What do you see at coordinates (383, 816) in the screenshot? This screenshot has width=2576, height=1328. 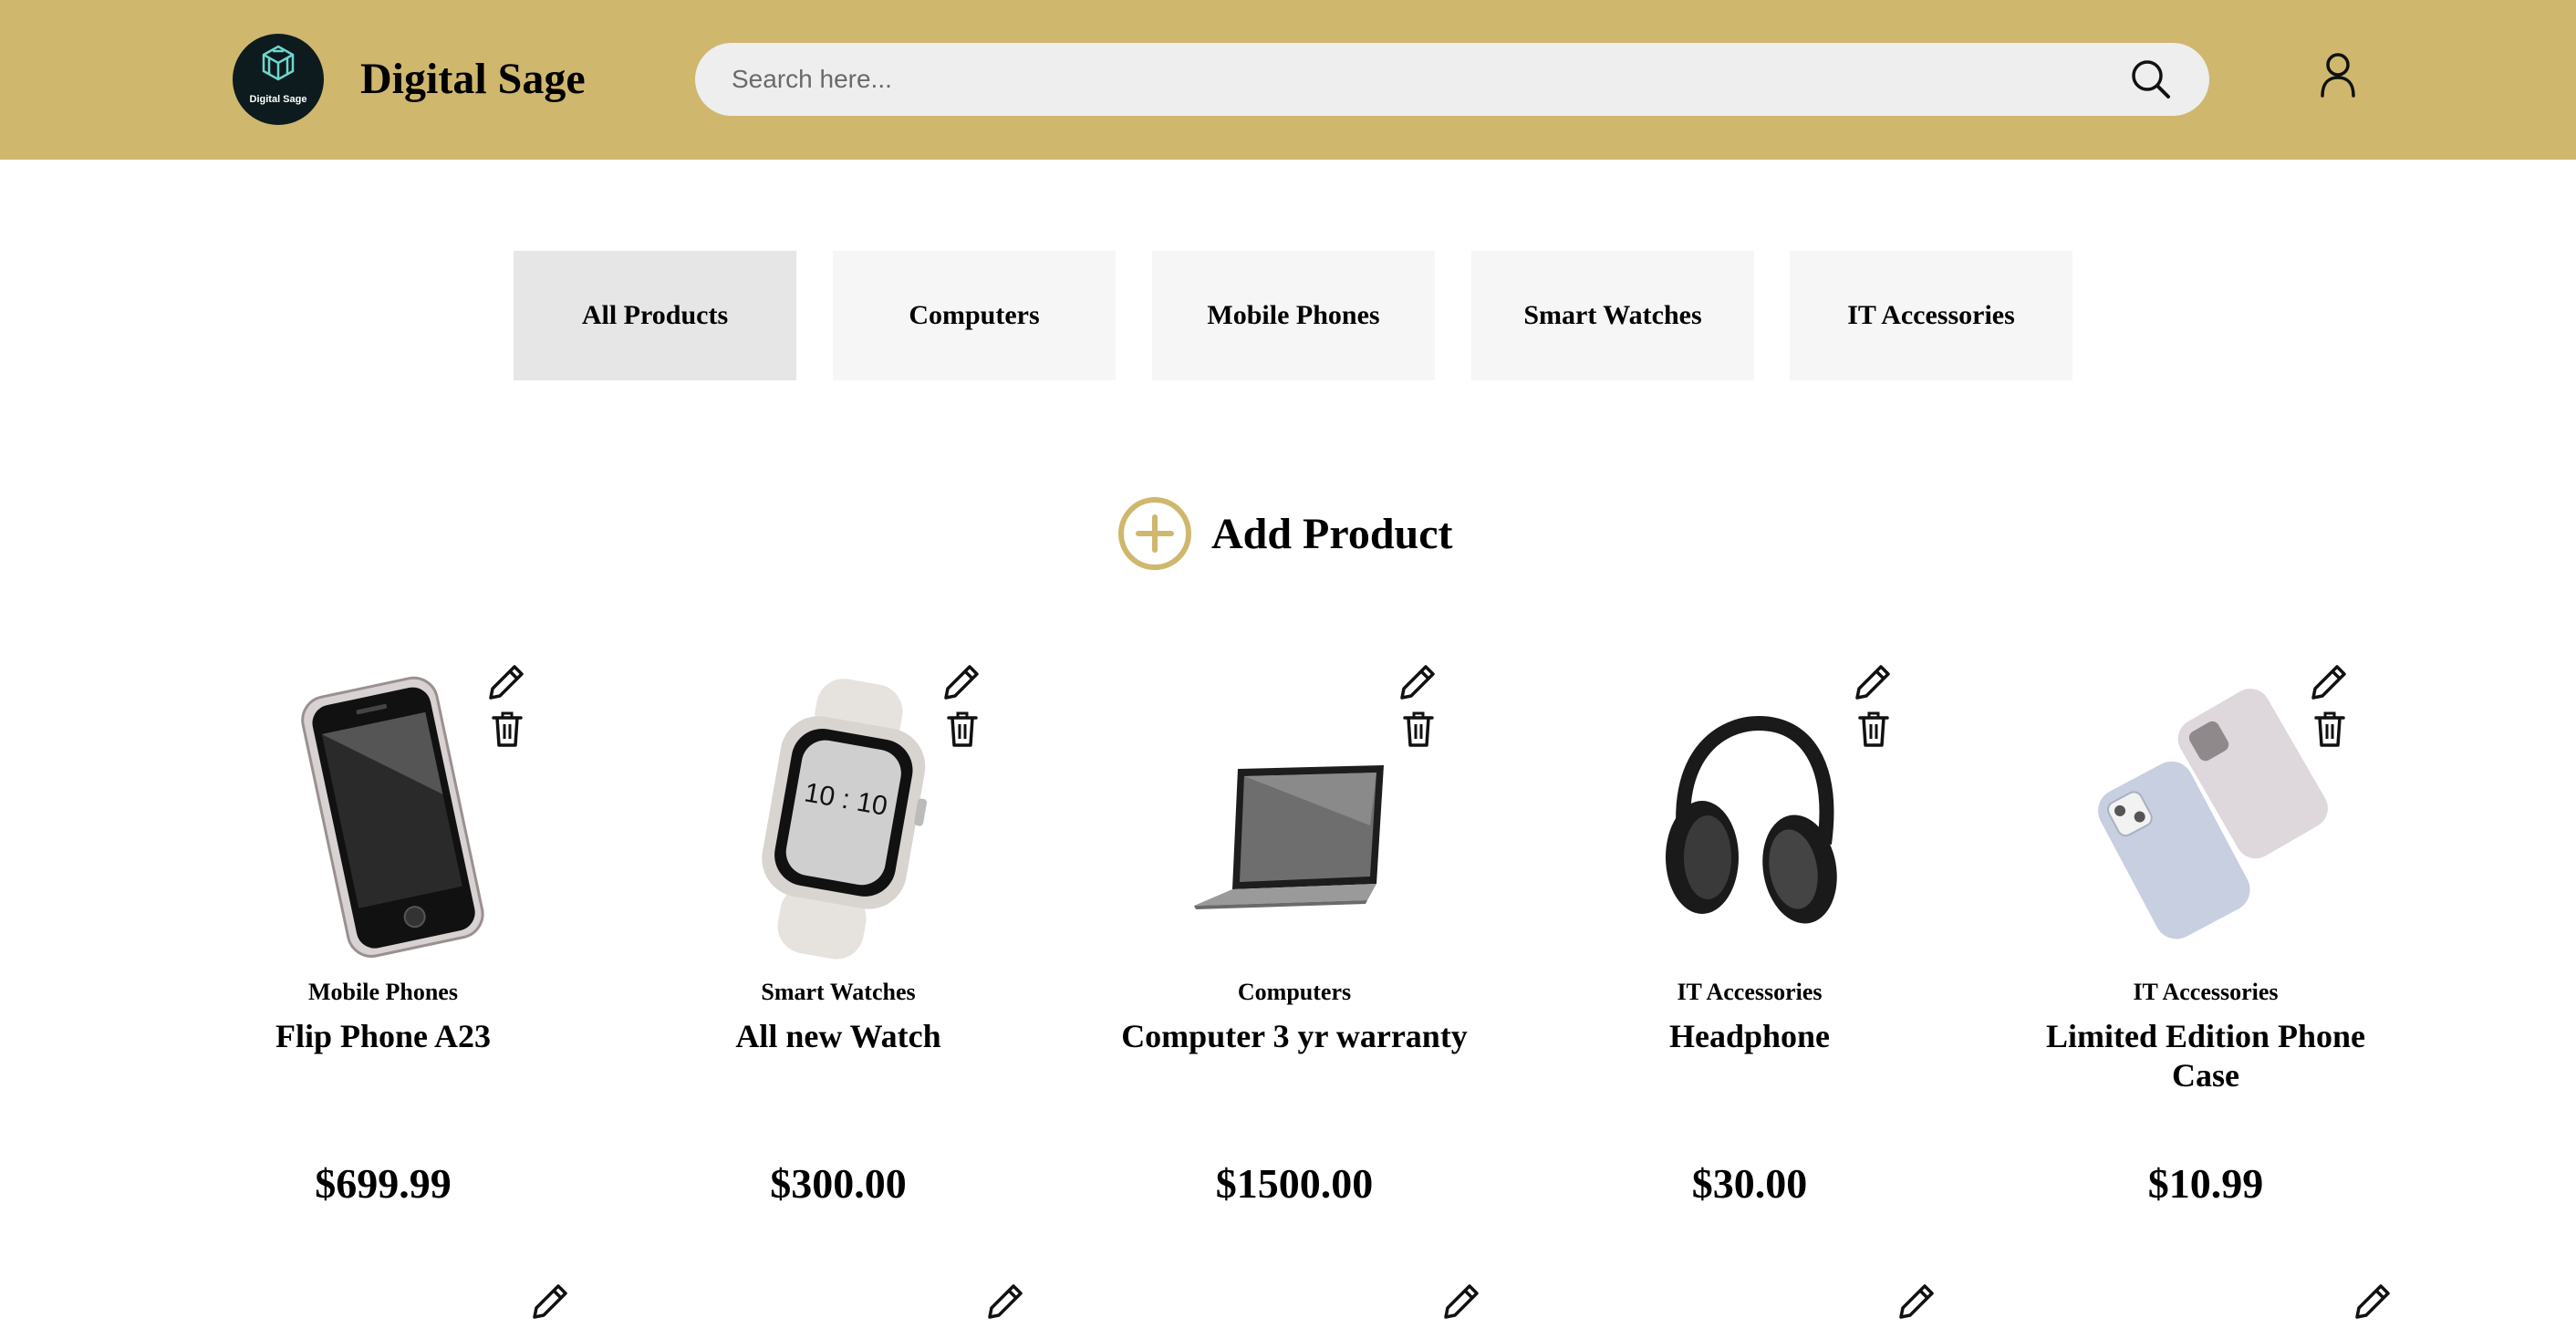 I see `phone-image` at bounding box center [383, 816].